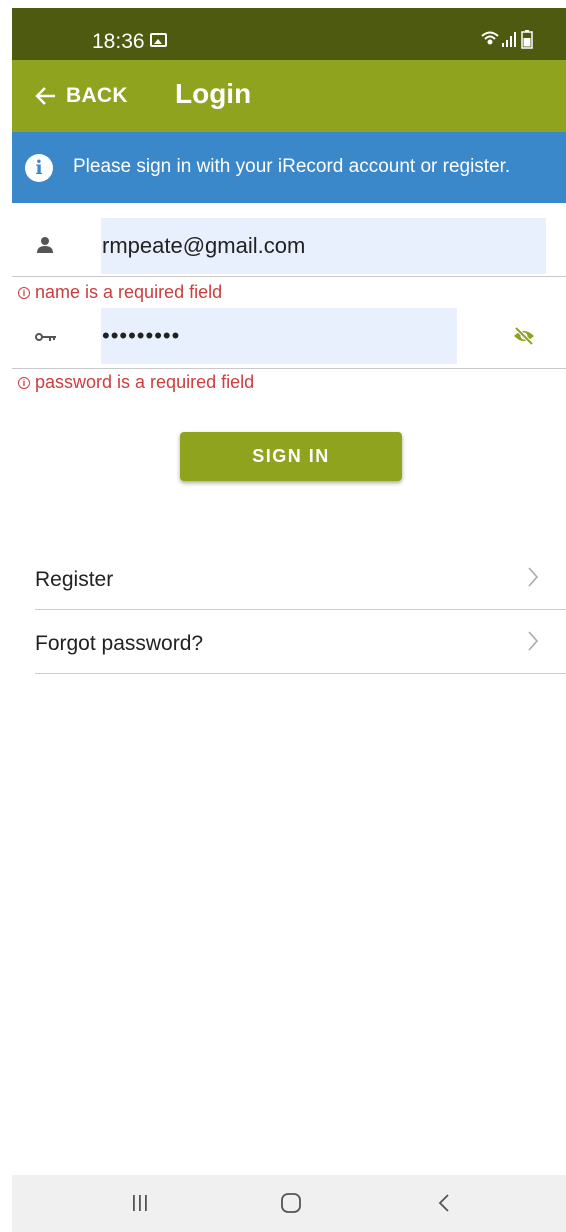 The image size is (566, 1232). Describe the element at coordinates (289, 96) in the screenshot. I see `app-bar: BACK Login` at that location.